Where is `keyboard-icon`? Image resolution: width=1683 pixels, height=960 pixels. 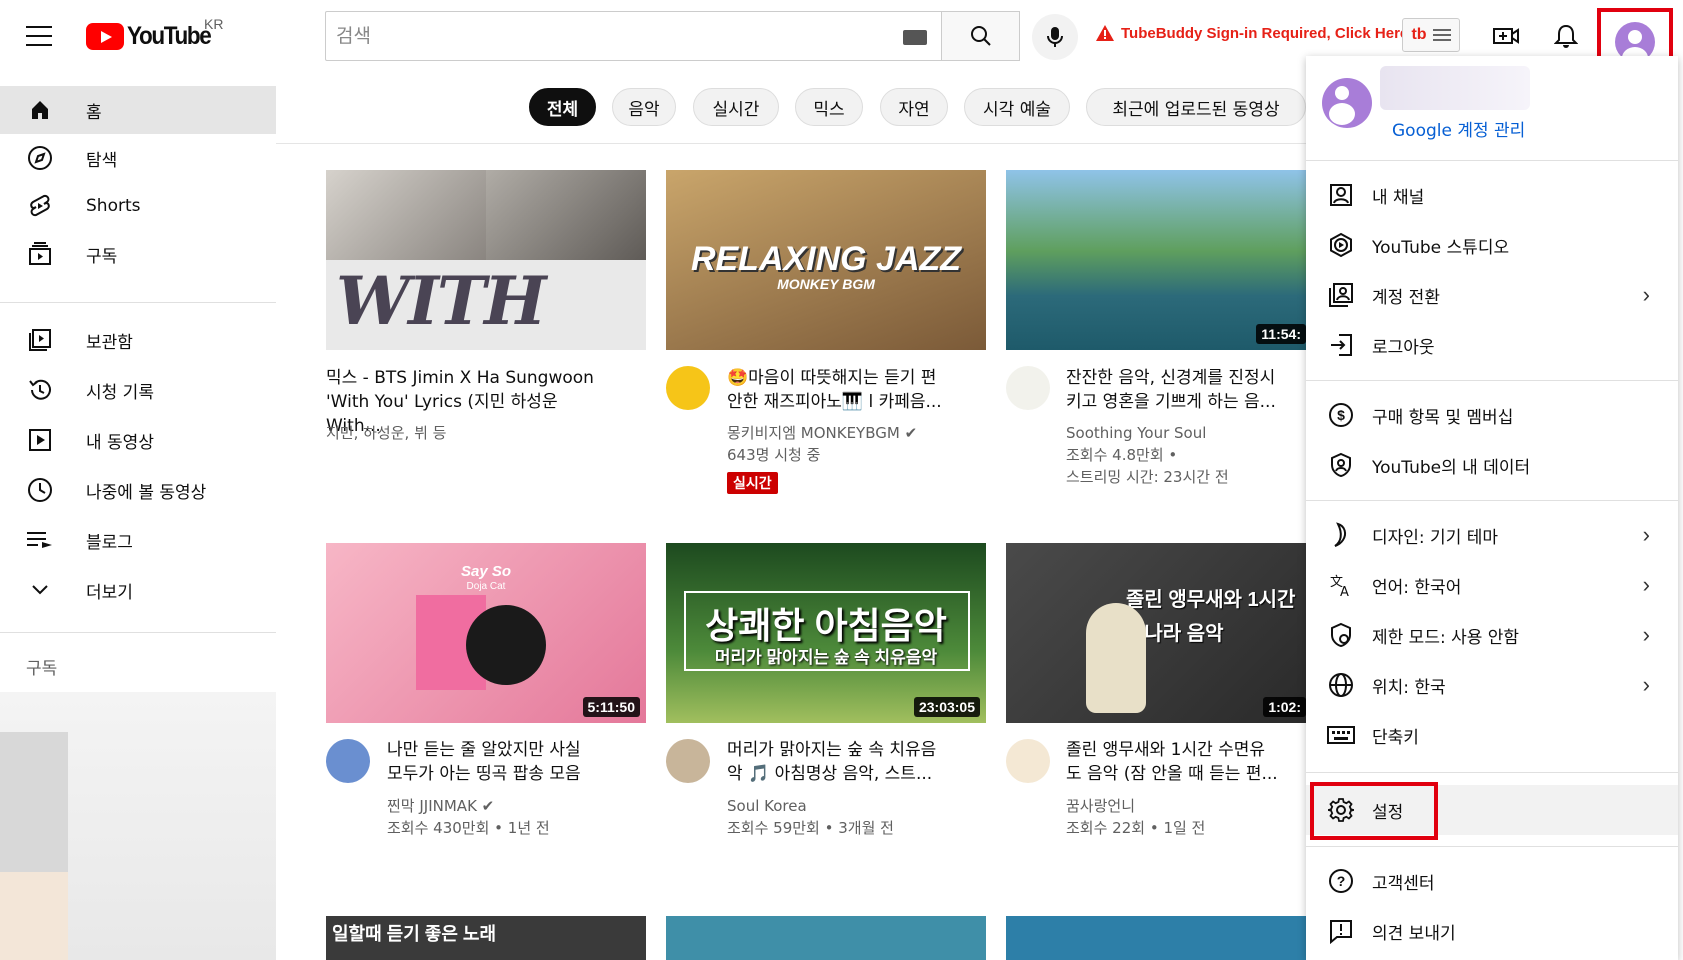
keyboard-icon is located at coordinates (915, 37).